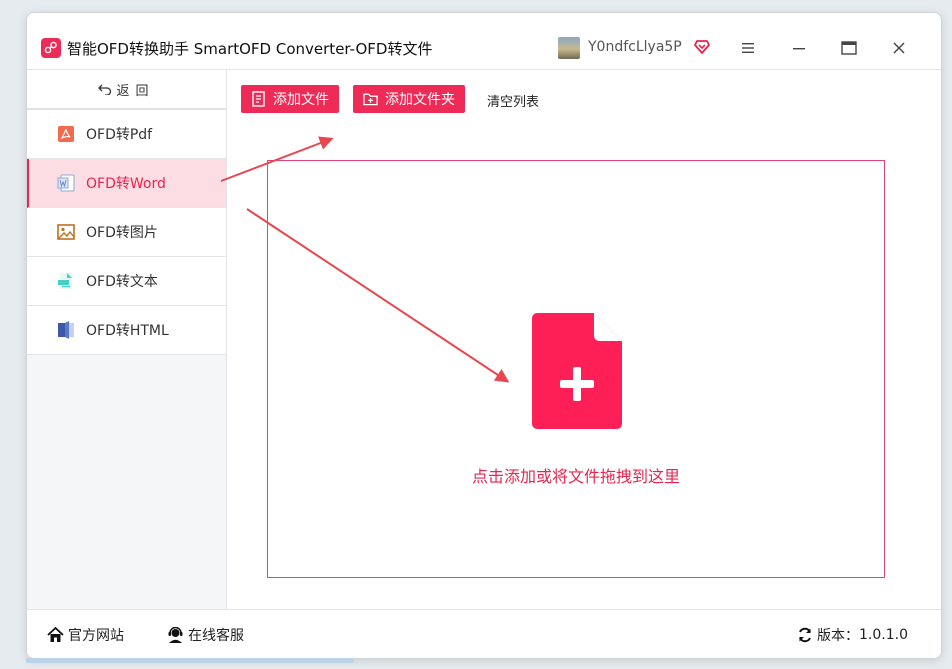 The height and width of the screenshot is (669, 952). Describe the element at coordinates (805, 635) in the screenshot. I see `refresh-icon` at that location.